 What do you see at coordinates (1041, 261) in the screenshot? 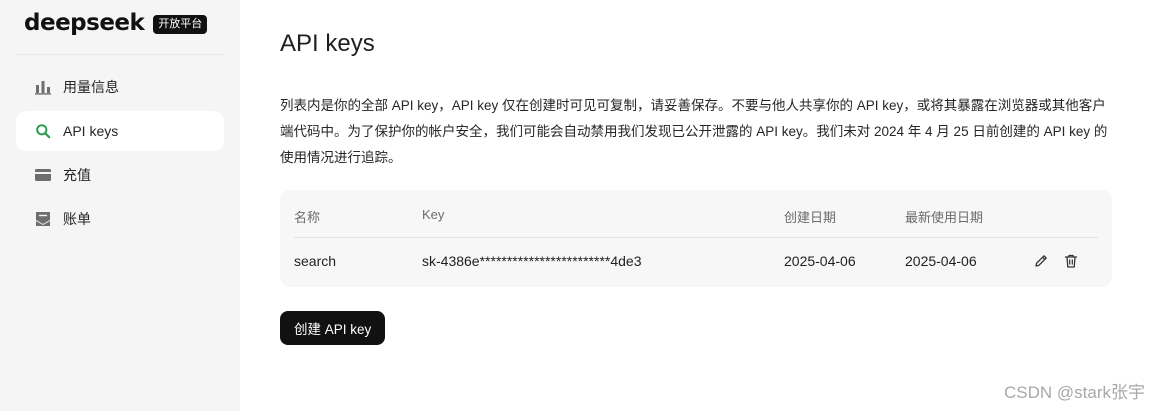
I see `edit-icon` at bounding box center [1041, 261].